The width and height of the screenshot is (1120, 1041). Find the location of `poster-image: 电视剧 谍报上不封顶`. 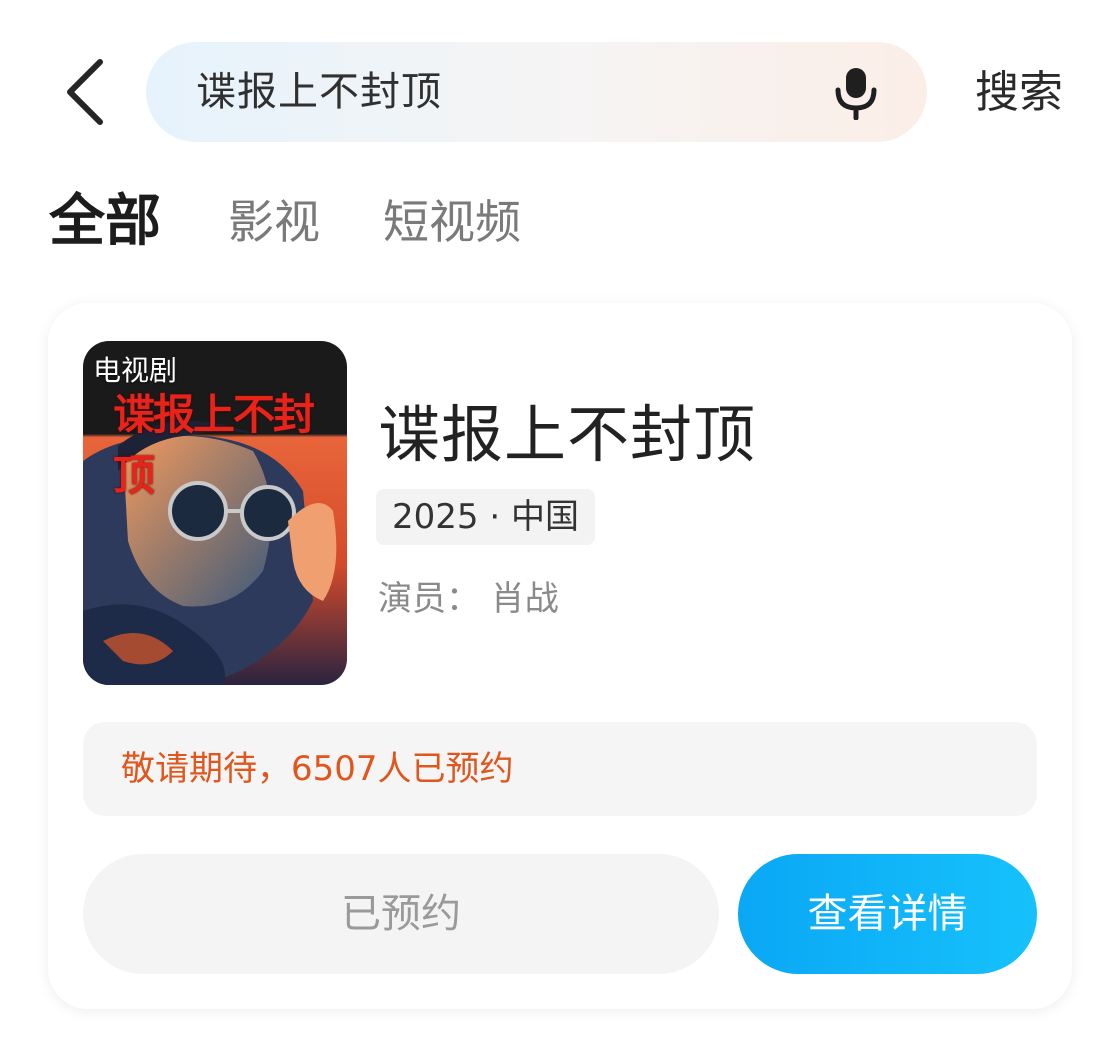

poster-image: 电视剧 谍报上不封顶 is located at coordinates (215, 513).